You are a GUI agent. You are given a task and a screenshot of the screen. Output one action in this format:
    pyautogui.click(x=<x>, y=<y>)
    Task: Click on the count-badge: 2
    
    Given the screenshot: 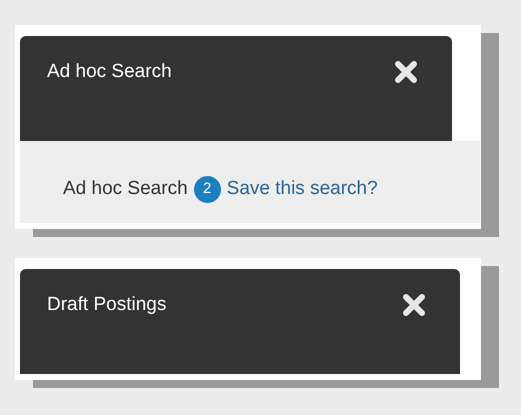 What is the action you would take?
    pyautogui.click(x=207, y=189)
    